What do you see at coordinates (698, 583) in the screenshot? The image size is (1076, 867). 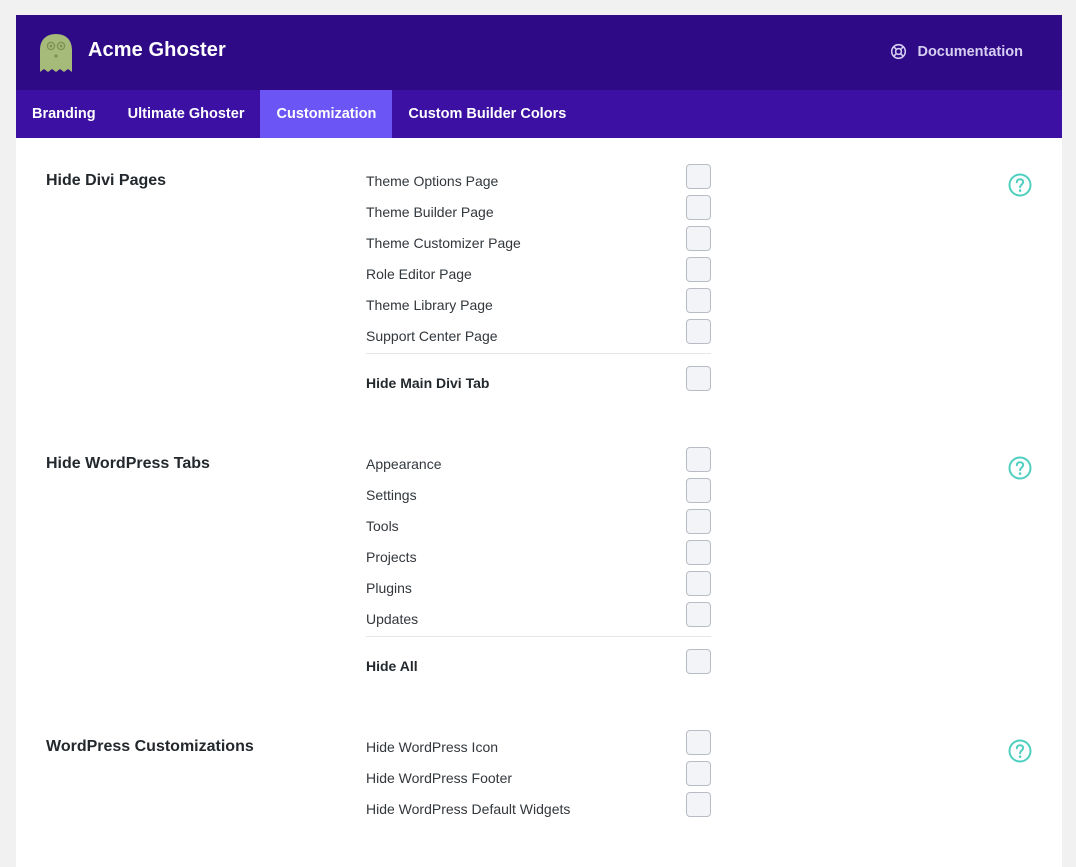 I see `checkbox-plugins` at bounding box center [698, 583].